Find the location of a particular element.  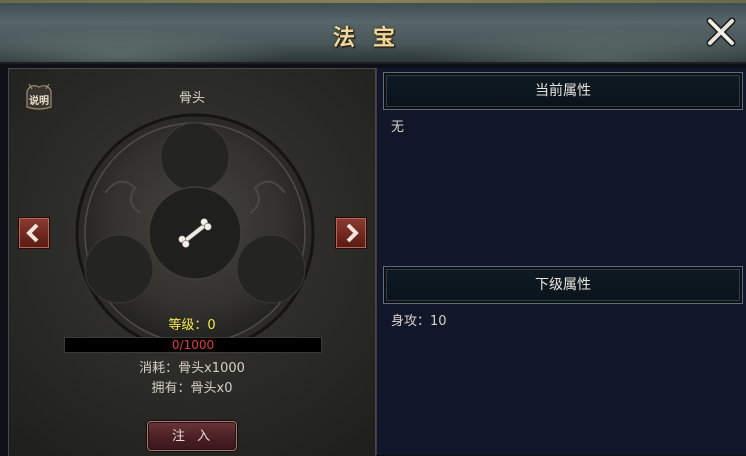

close-icon is located at coordinates (721, 32).